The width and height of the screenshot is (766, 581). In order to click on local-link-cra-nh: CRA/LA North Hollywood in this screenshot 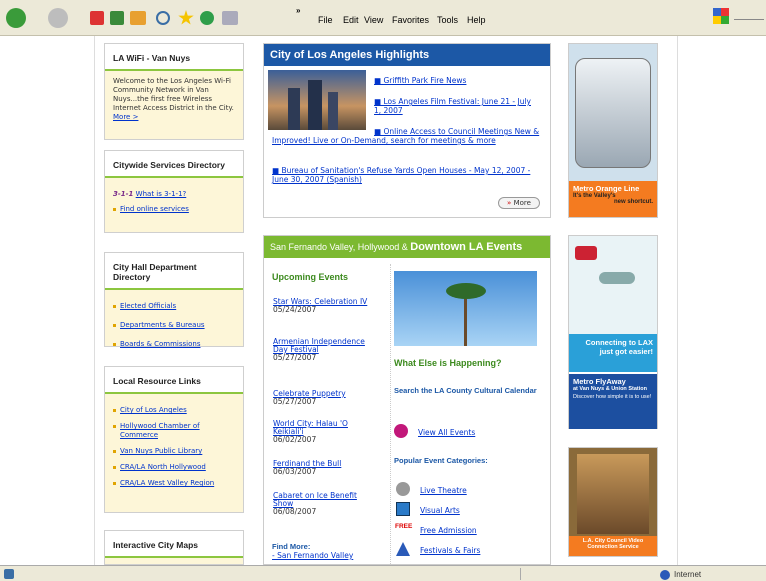, I will do `click(163, 467)`.